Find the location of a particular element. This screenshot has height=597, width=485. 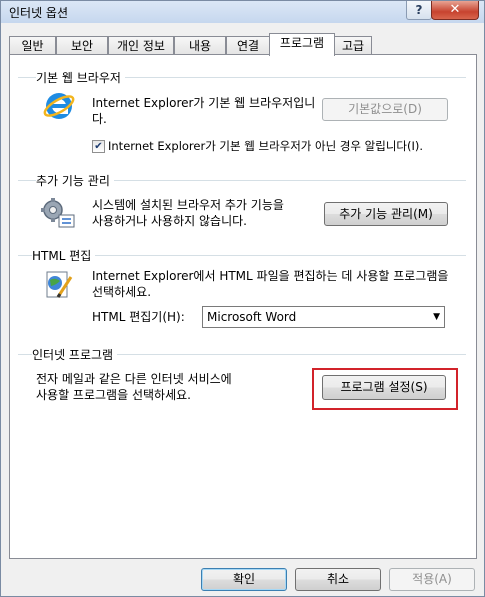

apply-button: 적용(A) is located at coordinates (432, 579).